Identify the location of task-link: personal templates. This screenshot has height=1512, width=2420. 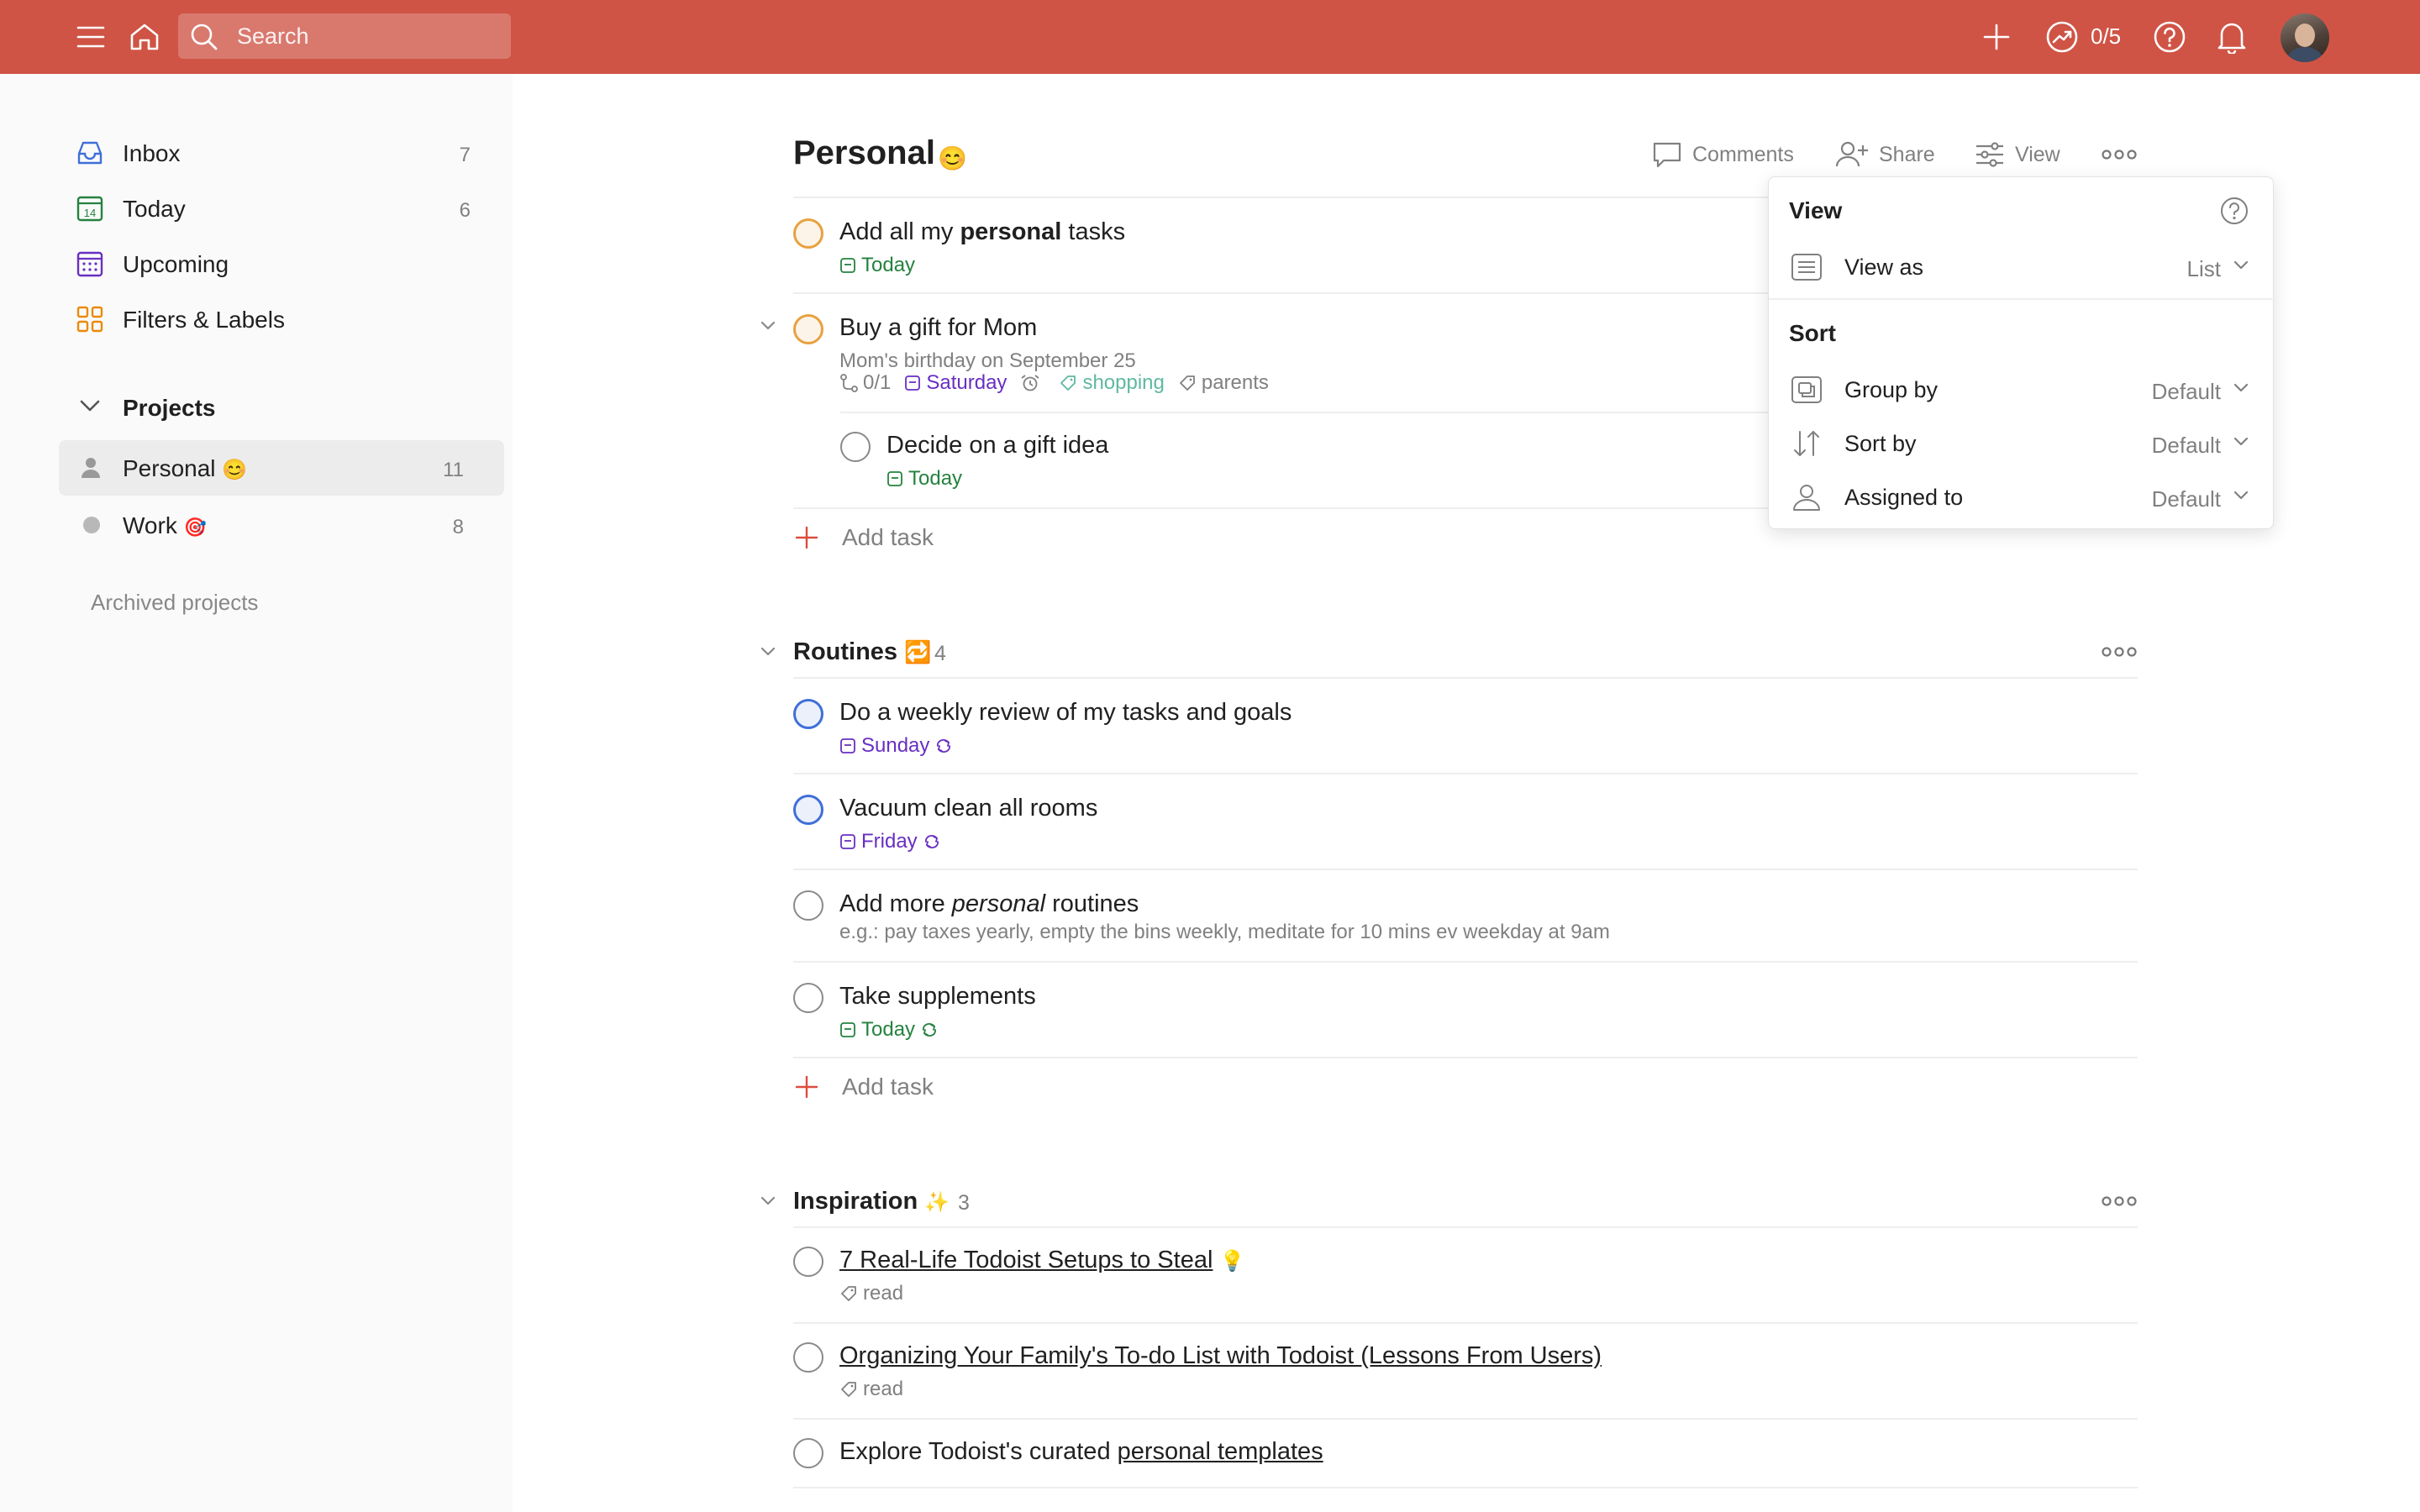
(1221, 1451).